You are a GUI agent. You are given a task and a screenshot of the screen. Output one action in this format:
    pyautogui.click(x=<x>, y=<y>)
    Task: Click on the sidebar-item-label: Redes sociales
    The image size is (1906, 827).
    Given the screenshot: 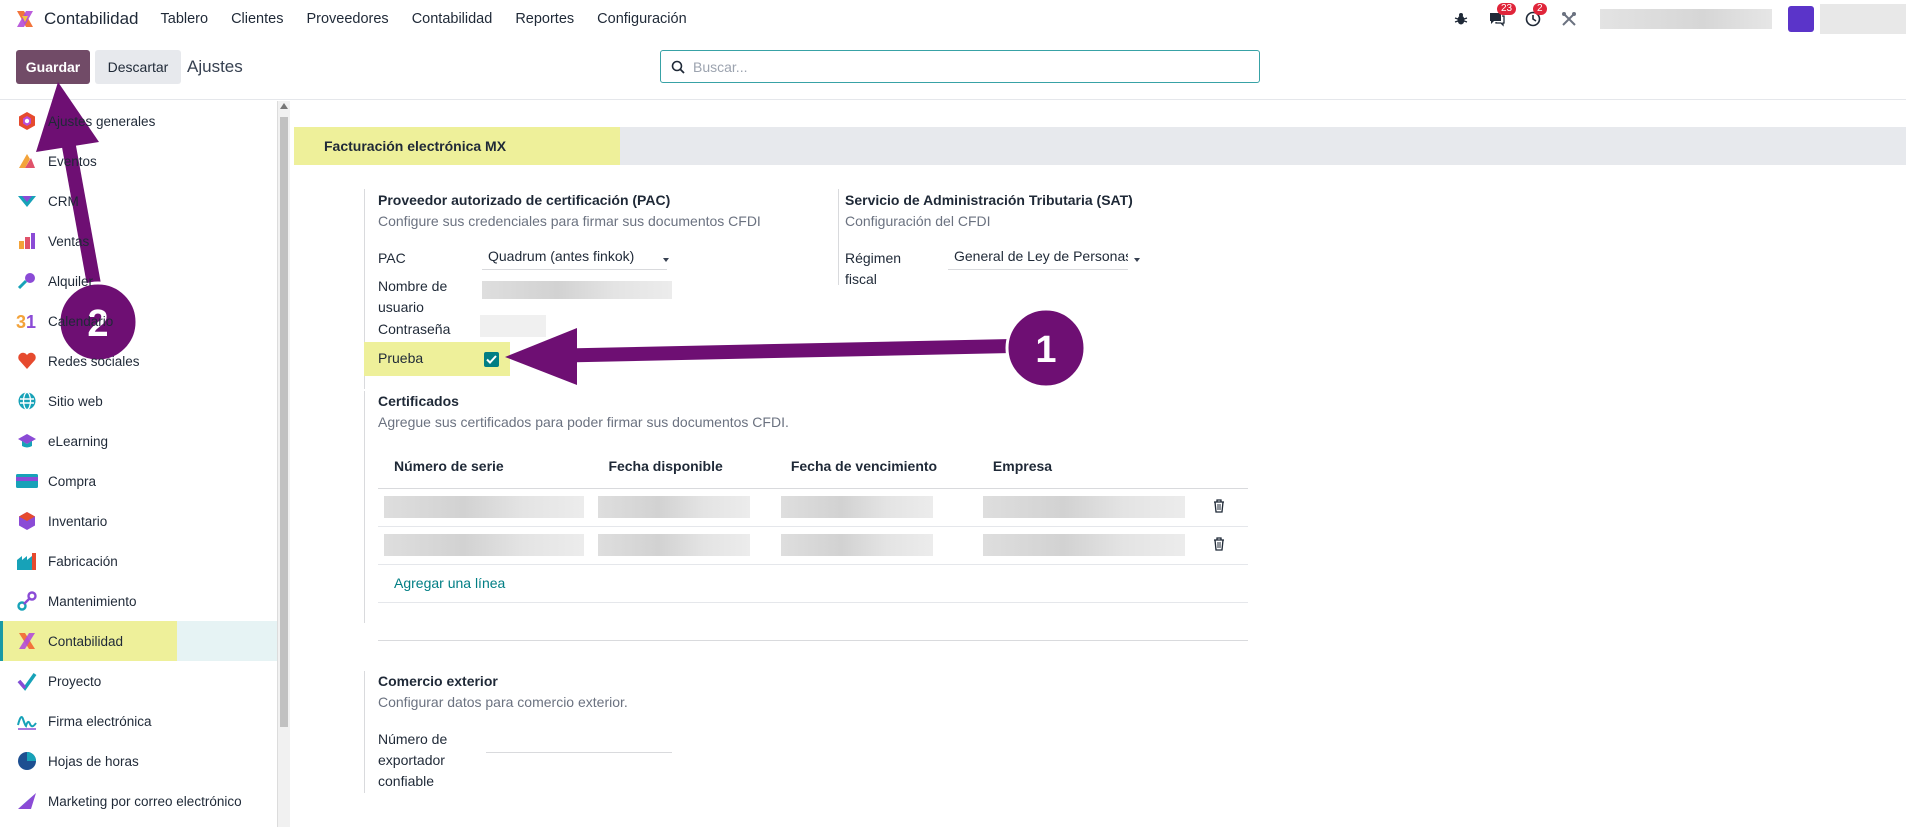 What is the action you would take?
    pyautogui.click(x=94, y=361)
    